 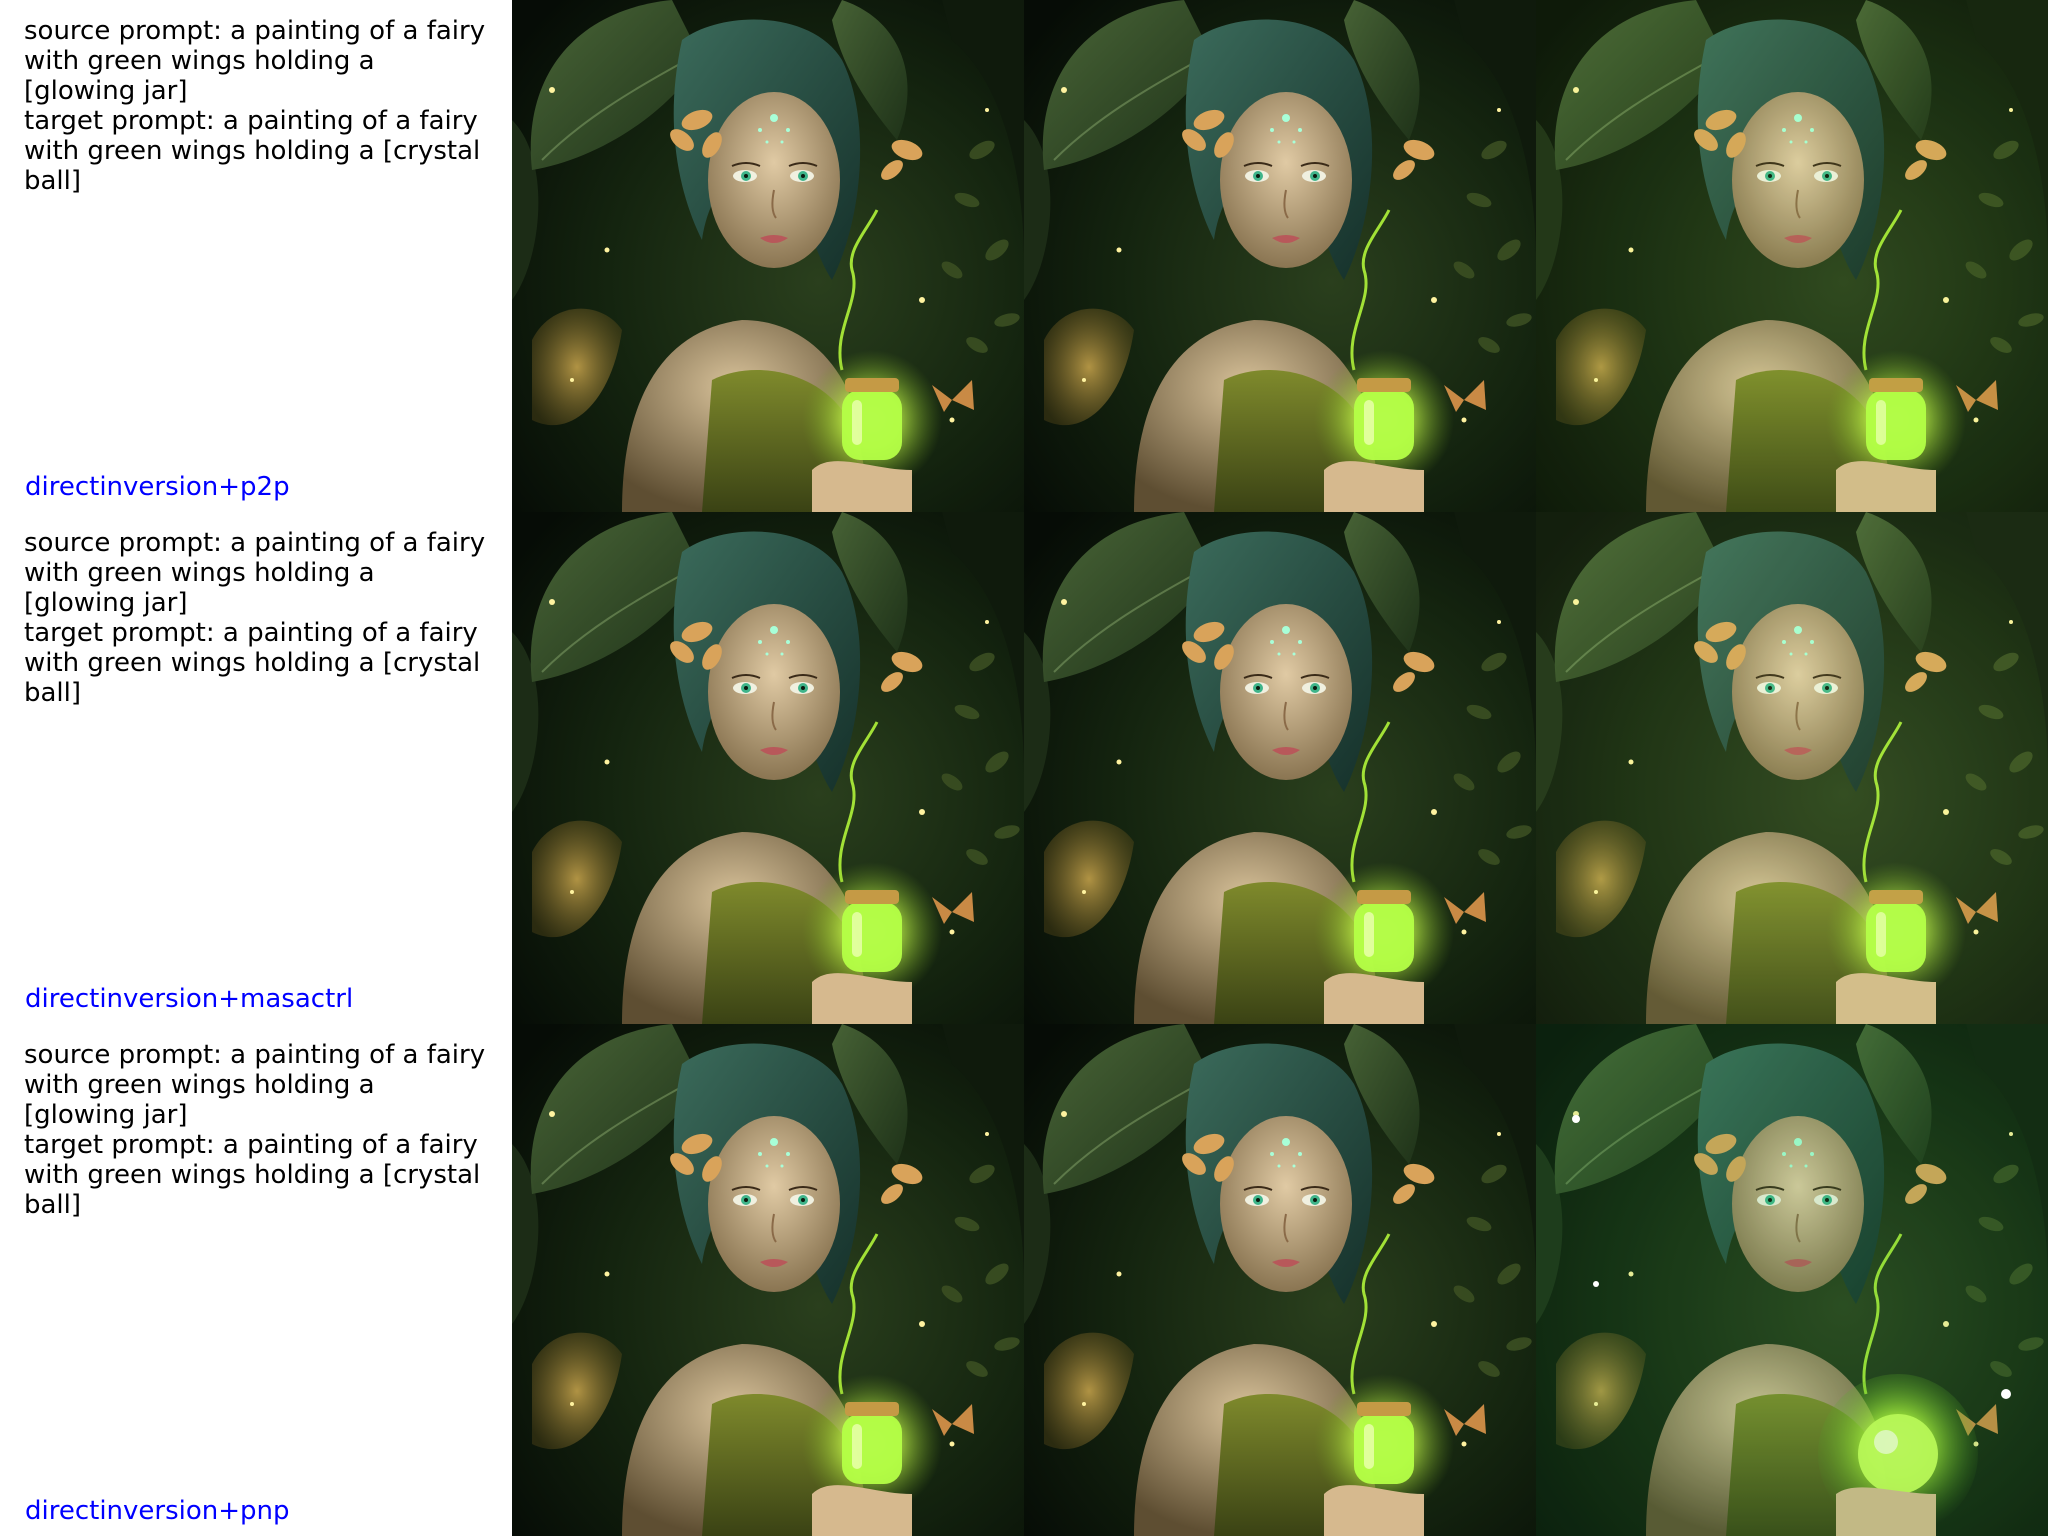 I want to click on method-label: directinversion+pnp, so click(x=157, y=1511).